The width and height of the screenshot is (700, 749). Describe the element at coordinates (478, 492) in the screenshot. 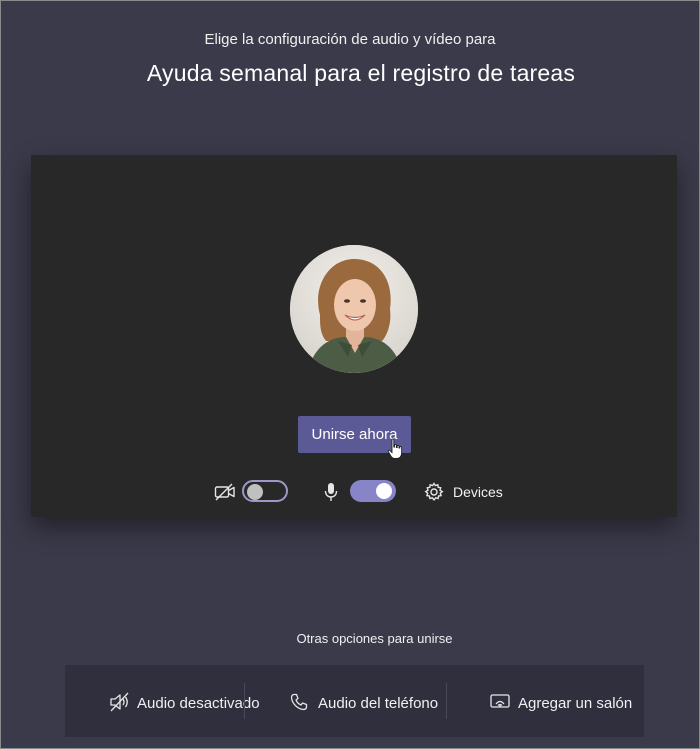

I see `devices-button: Devices` at that location.